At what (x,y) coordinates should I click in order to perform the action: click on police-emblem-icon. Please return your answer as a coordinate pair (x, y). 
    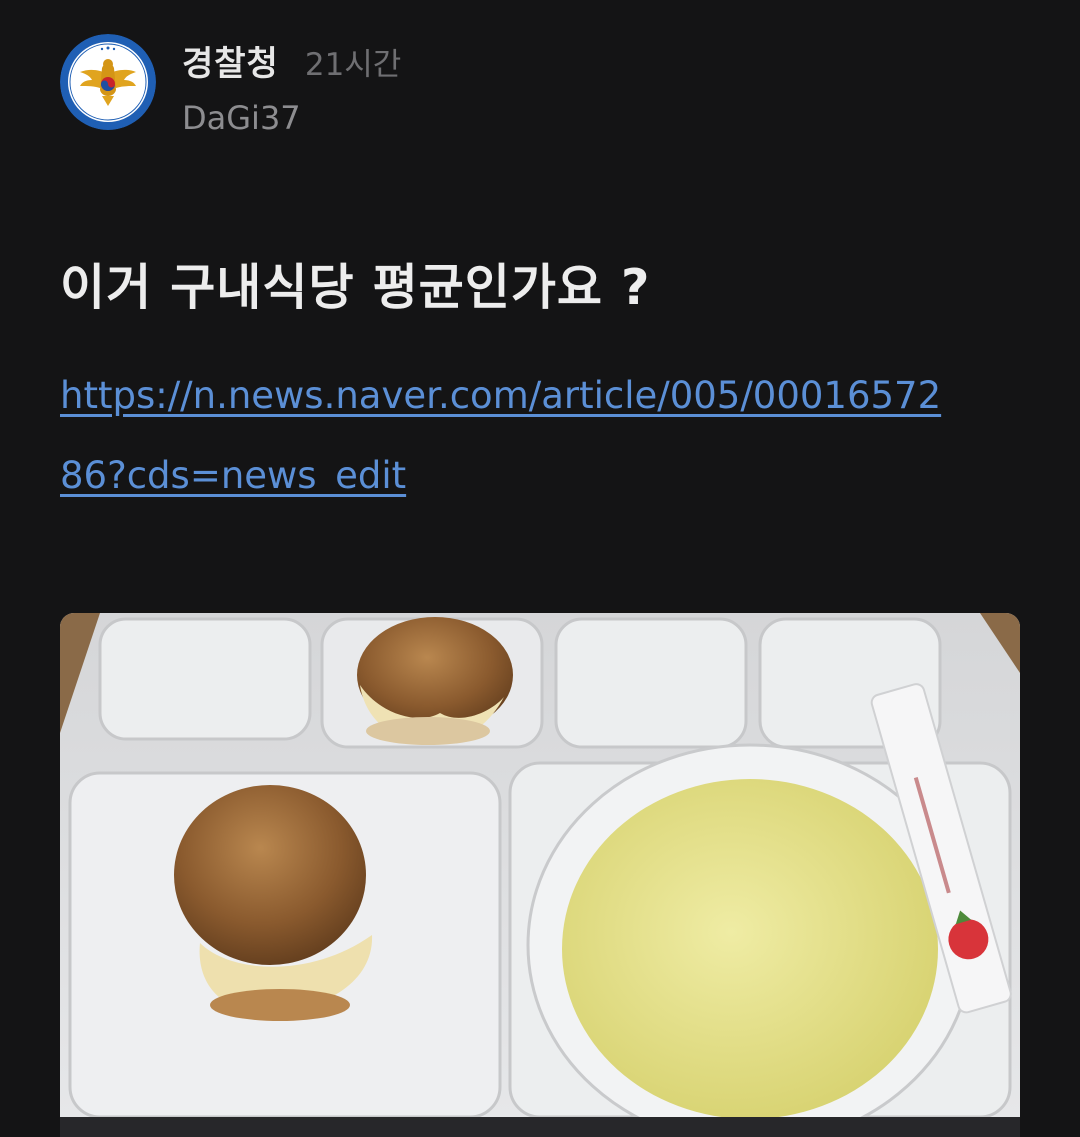
    Looking at the image, I should click on (108, 82).